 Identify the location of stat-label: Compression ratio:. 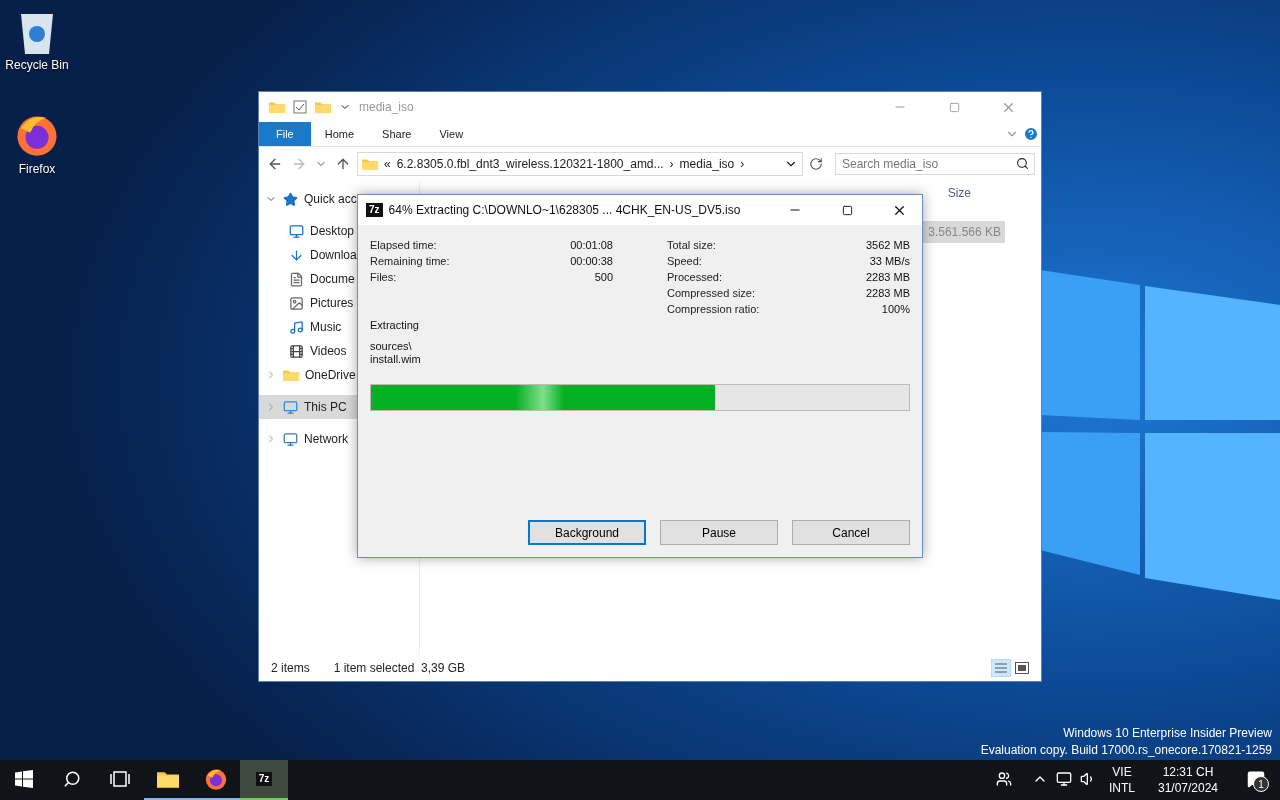
(714, 309).